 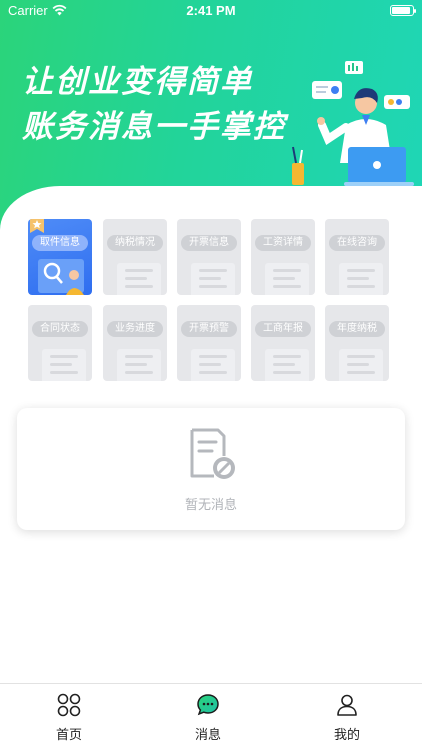 What do you see at coordinates (283, 243) in the screenshot?
I see `service-card-label: 工资详情` at bounding box center [283, 243].